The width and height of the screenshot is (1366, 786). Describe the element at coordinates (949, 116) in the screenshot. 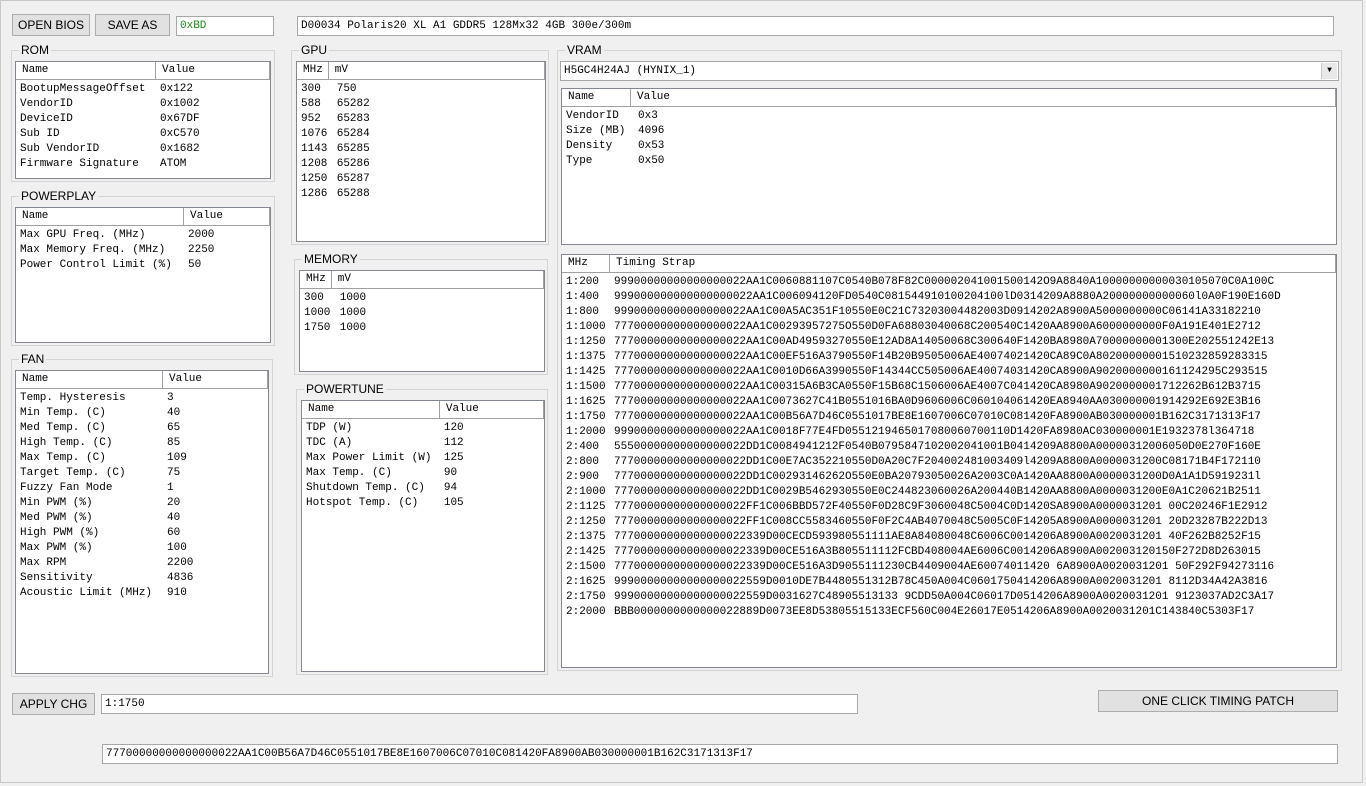

I see `vram-row: VendorID 0x3` at that location.